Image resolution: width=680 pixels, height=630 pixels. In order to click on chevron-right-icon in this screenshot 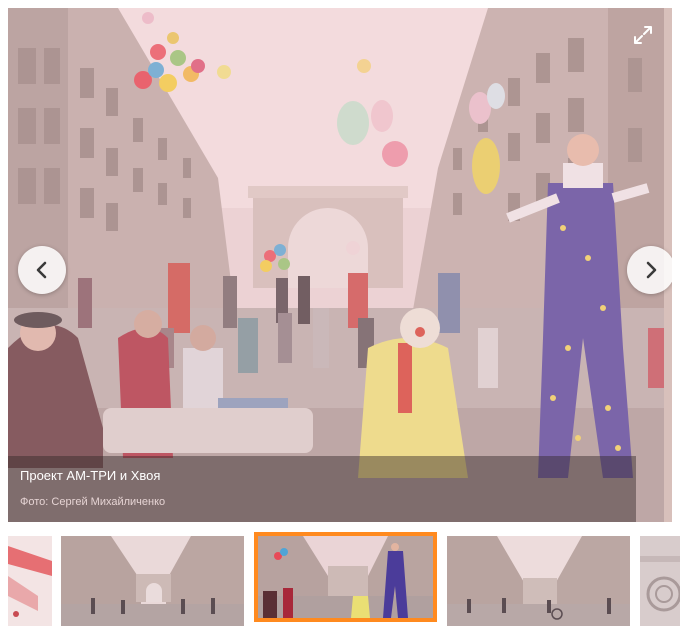, I will do `click(651, 270)`.